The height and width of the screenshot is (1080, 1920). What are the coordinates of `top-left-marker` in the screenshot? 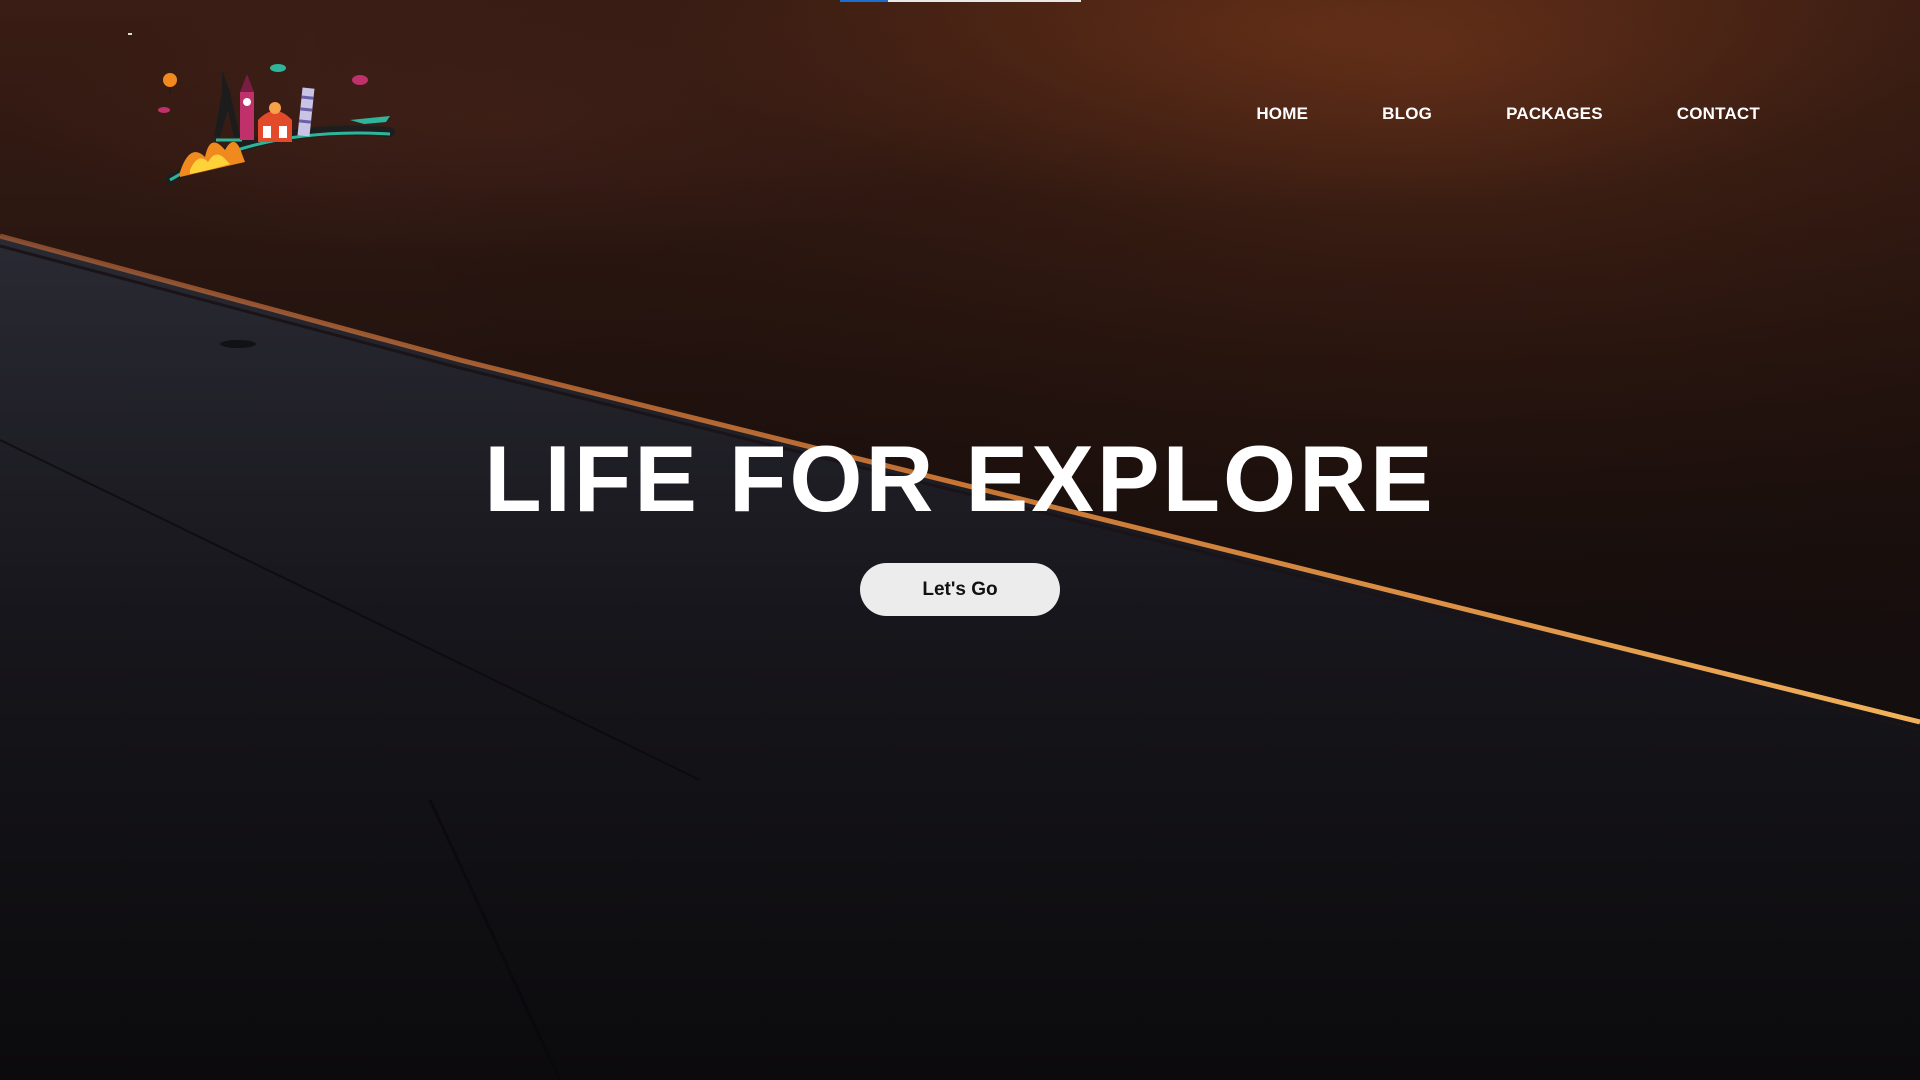 It's located at (130, 34).